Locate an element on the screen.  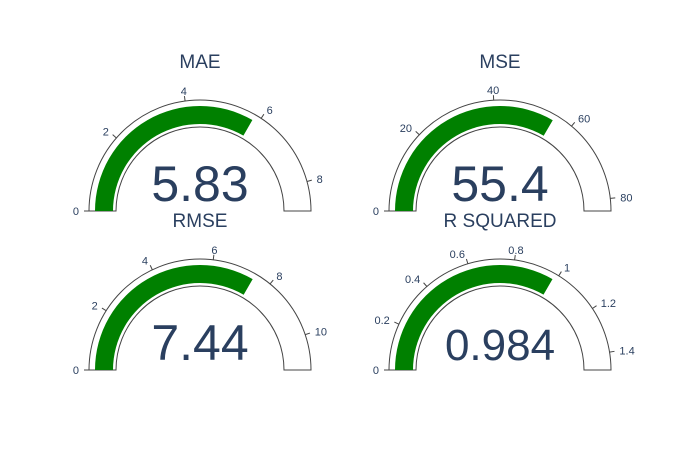
gauge-tick-label: 1.2 is located at coordinates (608, 304).